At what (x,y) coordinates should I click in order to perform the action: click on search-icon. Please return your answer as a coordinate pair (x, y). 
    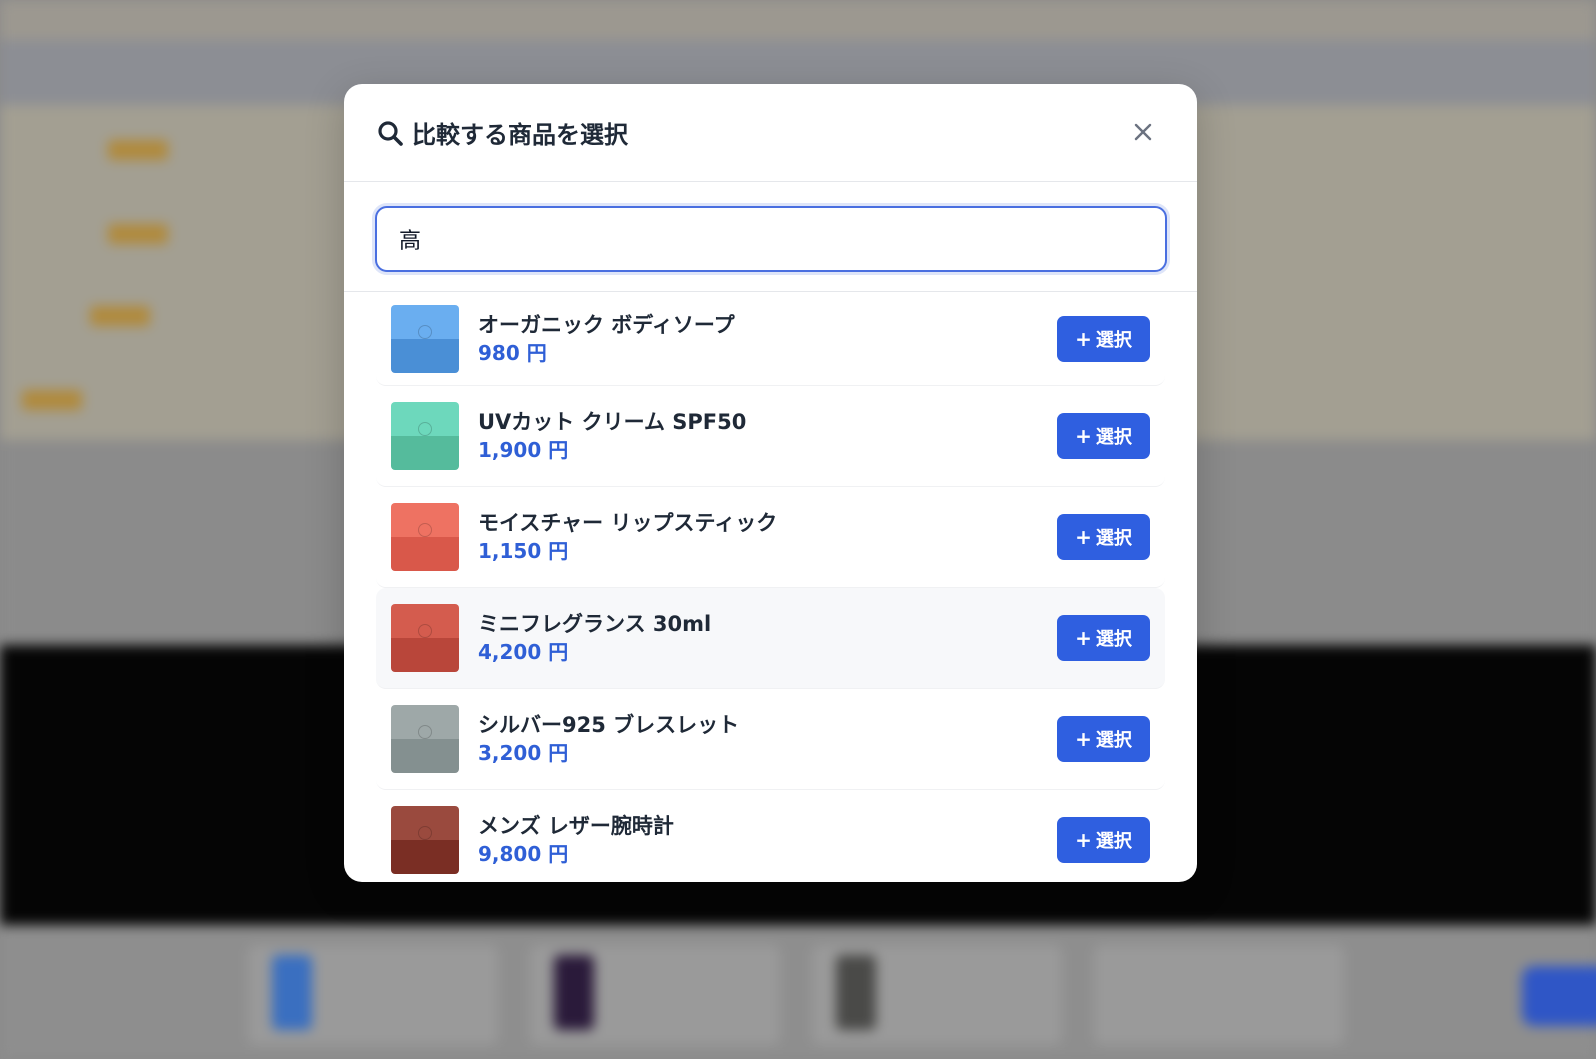
    Looking at the image, I should click on (390, 133).